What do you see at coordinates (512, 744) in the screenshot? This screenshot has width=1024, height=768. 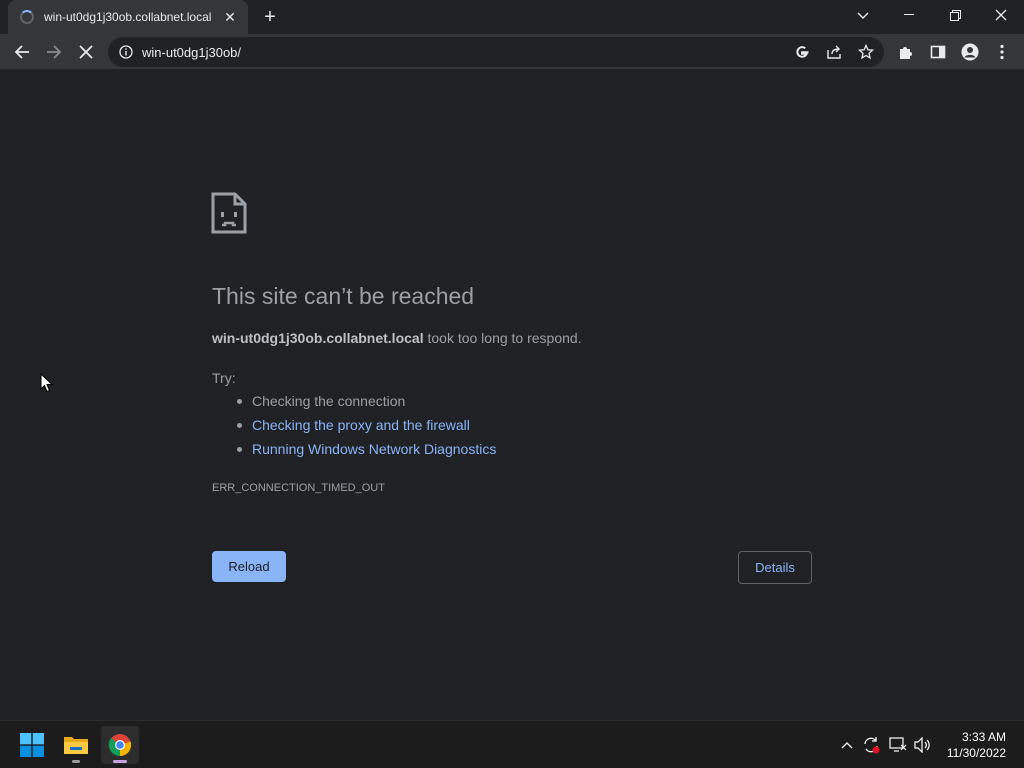 I see `taskbar: 3:33 AM 11/30/2022` at bounding box center [512, 744].